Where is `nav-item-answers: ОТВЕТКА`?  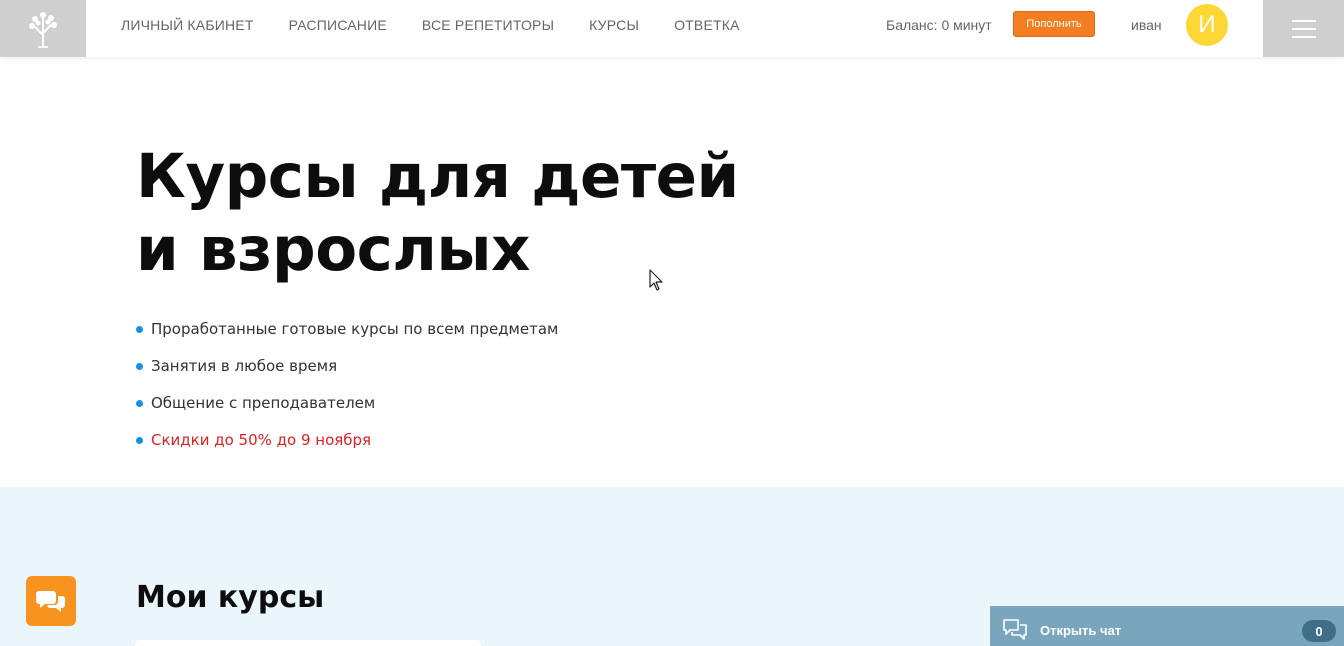
nav-item-answers: ОТВЕТКА is located at coordinates (707, 25).